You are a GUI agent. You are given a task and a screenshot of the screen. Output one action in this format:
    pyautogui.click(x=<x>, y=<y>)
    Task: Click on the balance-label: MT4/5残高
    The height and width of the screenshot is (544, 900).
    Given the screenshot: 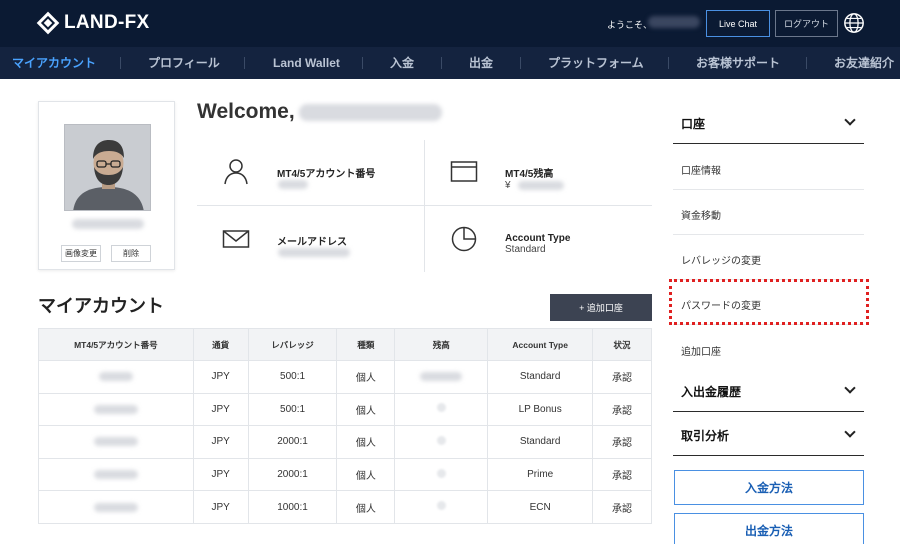 What is the action you would take?
    pyautogui.click(x=529, y=174)
    